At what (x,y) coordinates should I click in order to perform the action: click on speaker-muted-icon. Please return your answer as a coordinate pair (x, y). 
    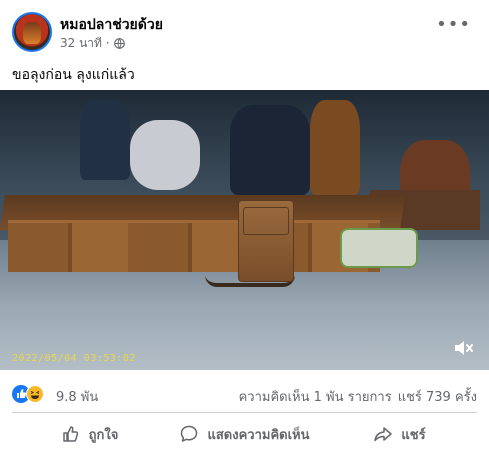
    Looking at the image, I should click on (464, 348).